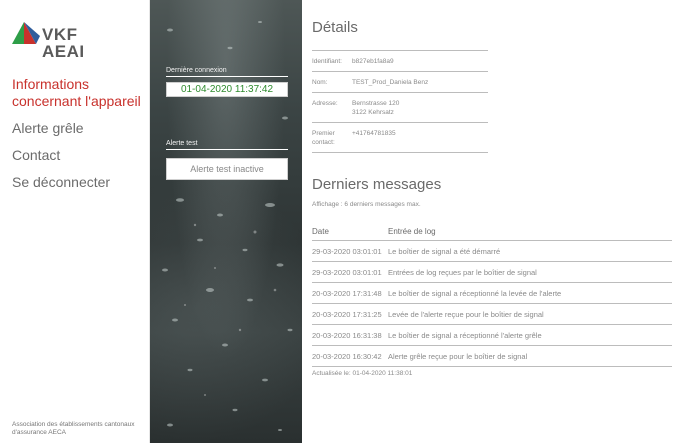  I want to click on address-street: Bernstrasse 120, so click(376, 103).